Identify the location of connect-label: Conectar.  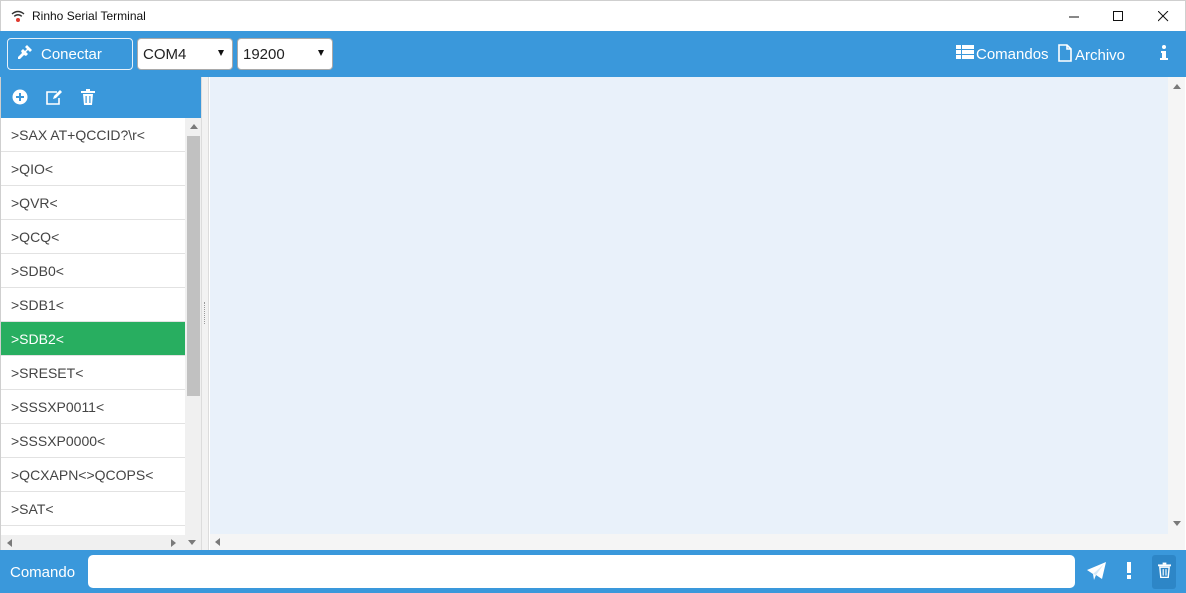
(71, 54).